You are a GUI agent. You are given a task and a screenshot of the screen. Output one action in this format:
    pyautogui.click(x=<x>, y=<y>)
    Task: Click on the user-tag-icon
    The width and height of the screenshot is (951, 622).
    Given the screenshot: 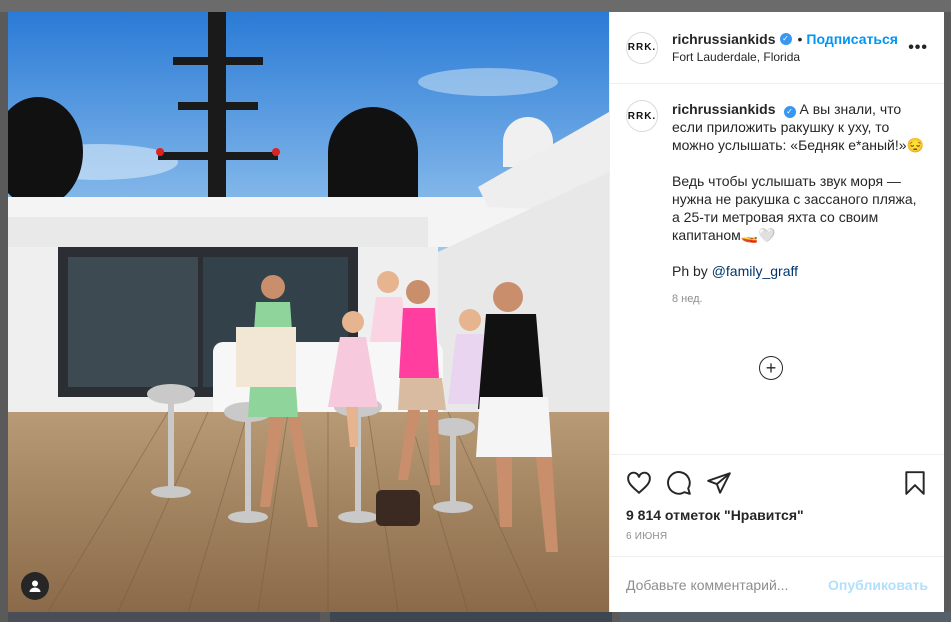 What is the action you would take?
    pyautogui.click(x=35, y=586)
    